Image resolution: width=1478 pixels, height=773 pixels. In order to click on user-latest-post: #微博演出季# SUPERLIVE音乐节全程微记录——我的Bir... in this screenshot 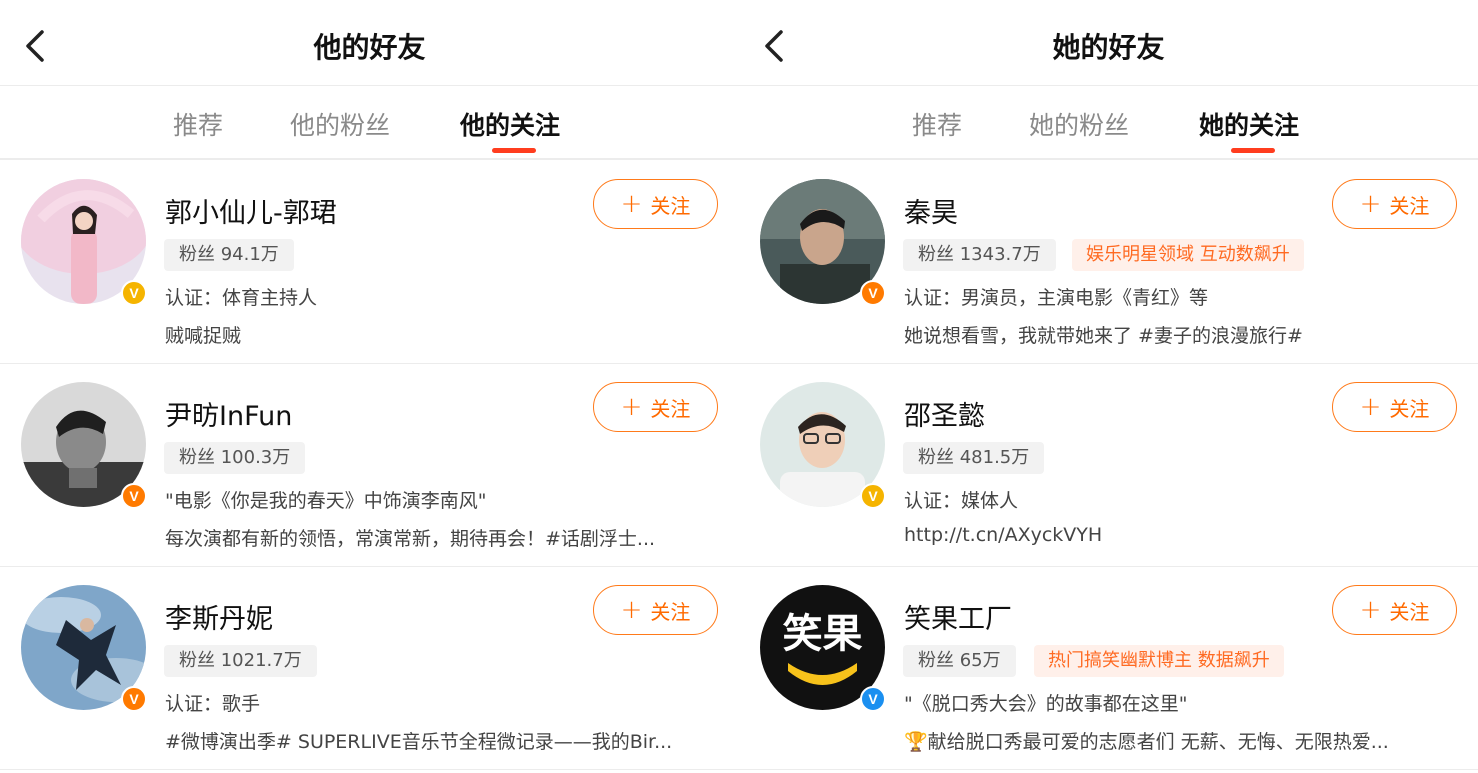, I will do `click(419, 742)`.